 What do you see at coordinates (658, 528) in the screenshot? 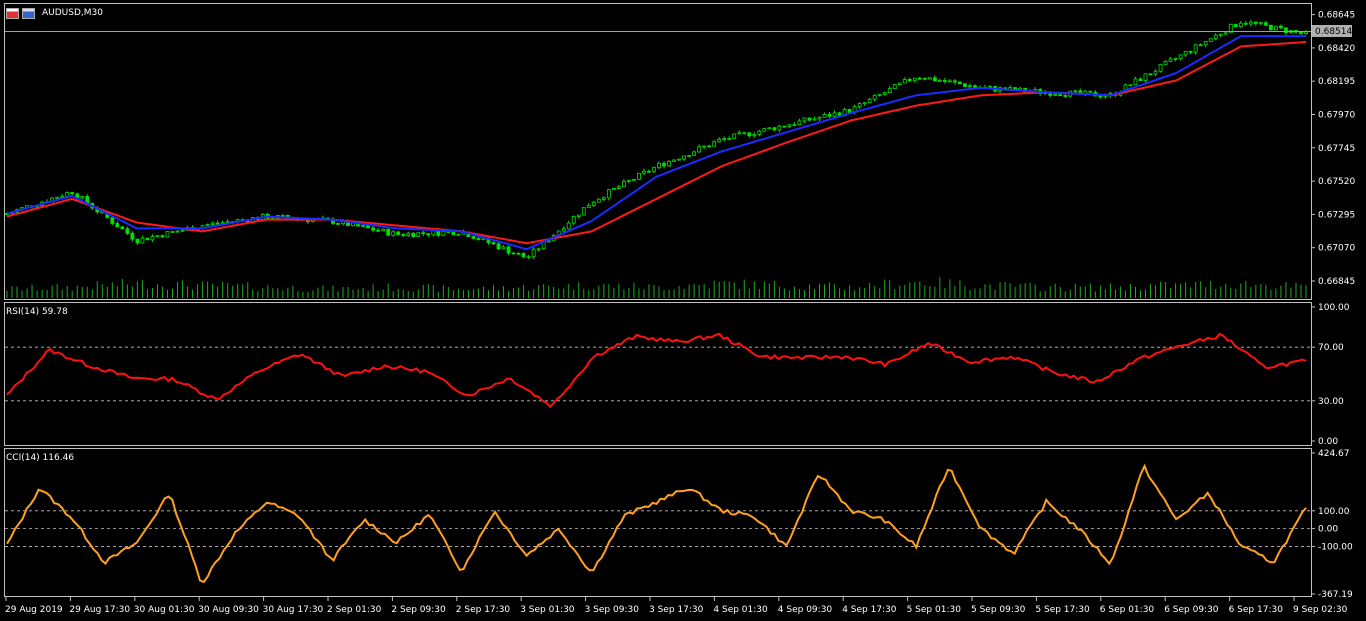
I see `cci-levels` at bounding box center [658, 528].